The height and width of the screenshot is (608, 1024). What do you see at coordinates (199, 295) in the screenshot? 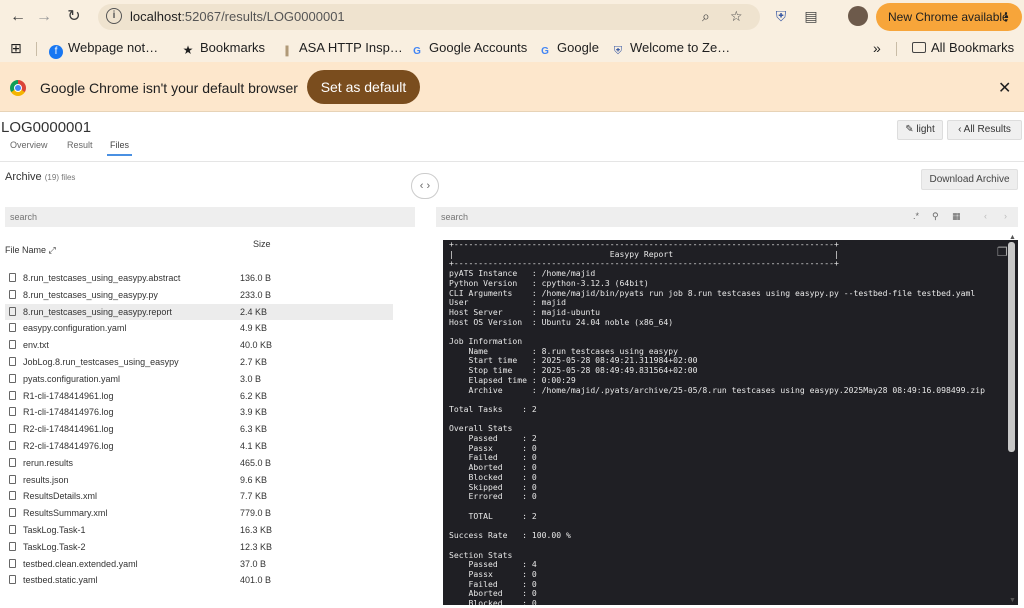
I see `file-row: 8.run_testcases_using_easypy.py 233.0 B` at bounding box center [199, 295].